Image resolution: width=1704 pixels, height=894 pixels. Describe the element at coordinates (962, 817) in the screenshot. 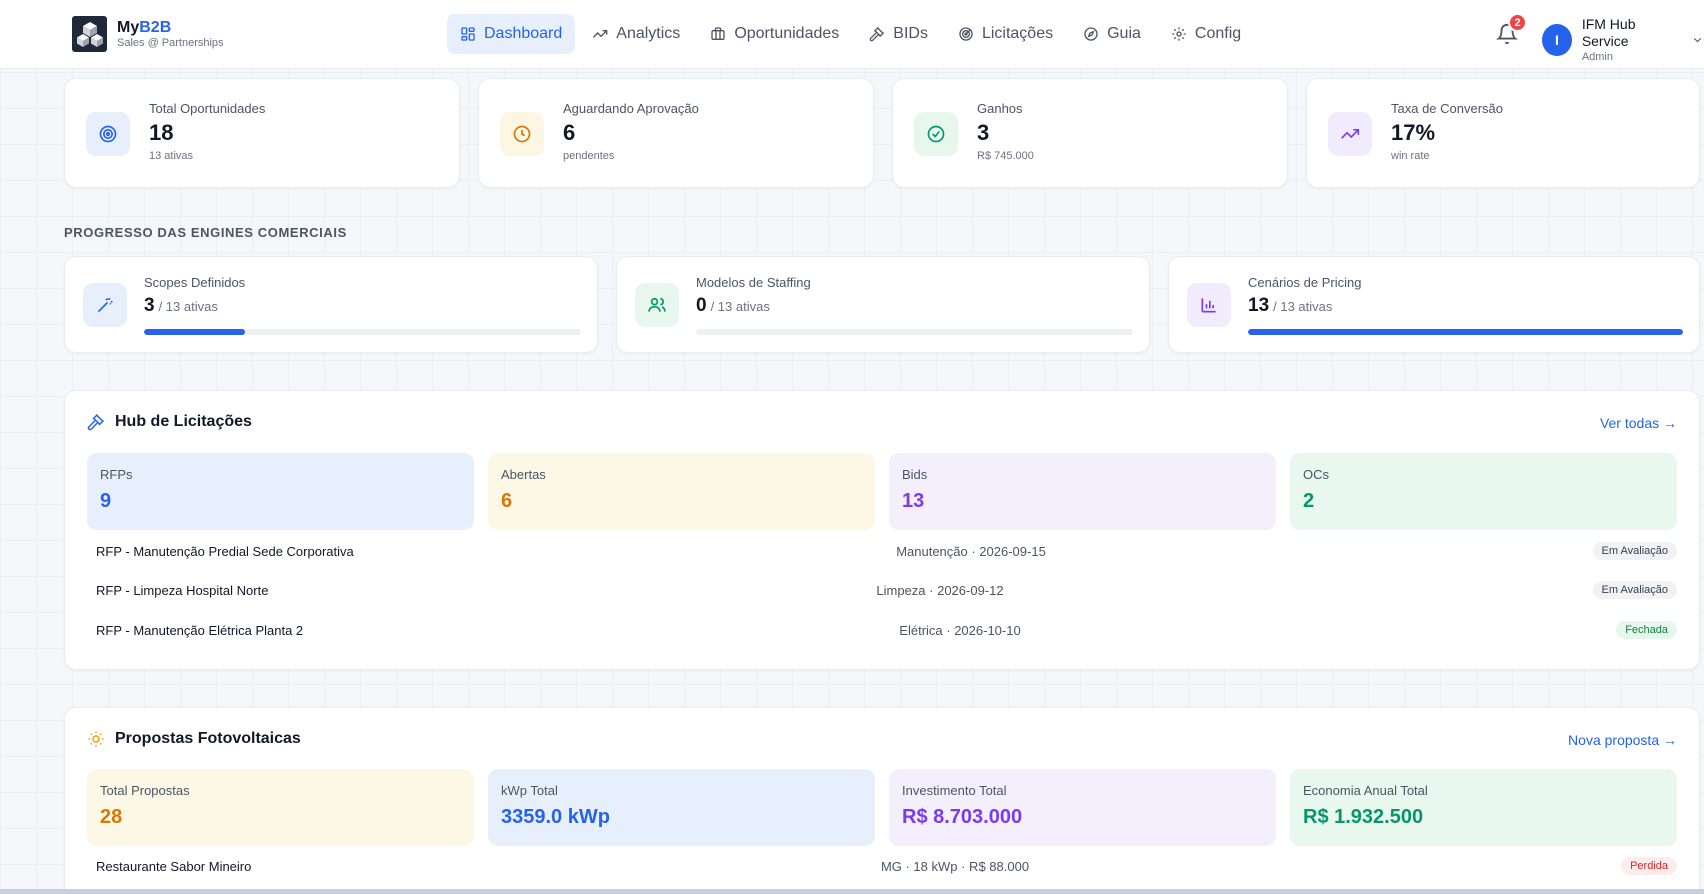

I see `stat-value: R$ 8.703.000` at that location.